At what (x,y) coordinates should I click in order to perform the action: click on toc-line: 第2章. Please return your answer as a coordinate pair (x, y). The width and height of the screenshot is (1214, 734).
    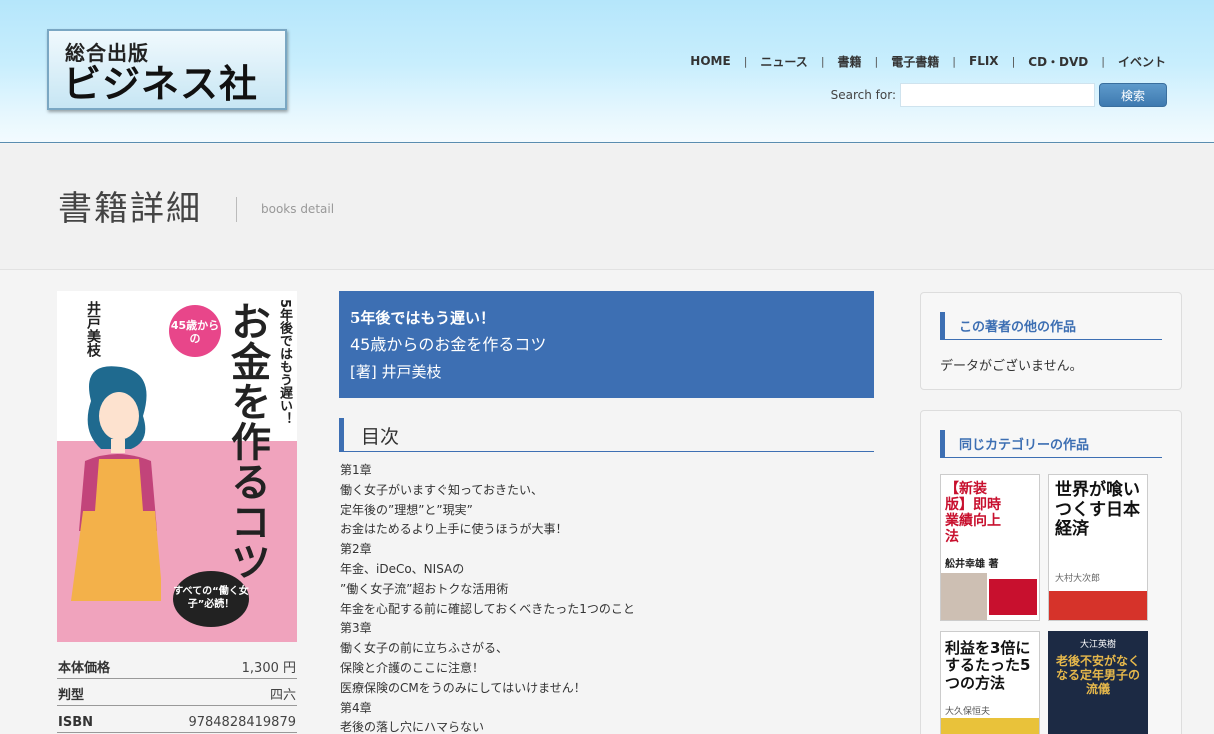
    Looking at the image, I should click on (356, 549).